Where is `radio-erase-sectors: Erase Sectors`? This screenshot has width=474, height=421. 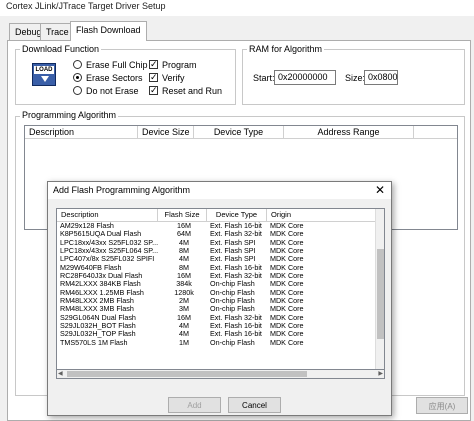 radio-erase-sectors: Erase Sectors is located at coordinates (108, 77).